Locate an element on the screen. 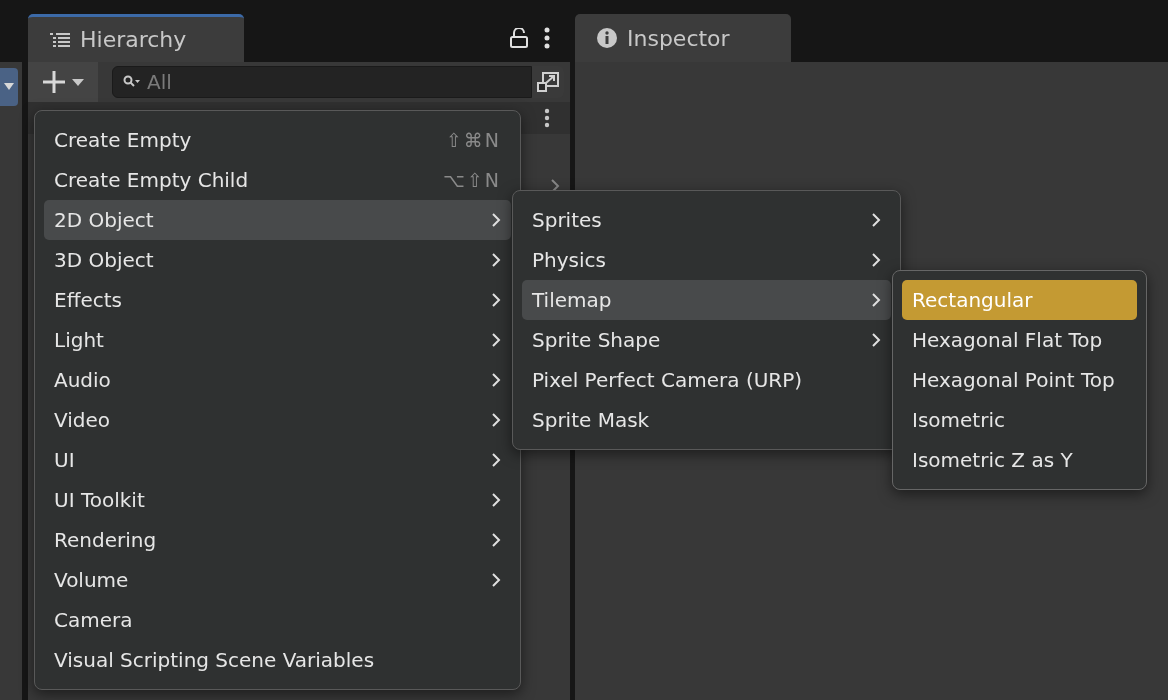 The height and width of the screenshot is (700, 1168). add-button is located at coordinates (63, 82).